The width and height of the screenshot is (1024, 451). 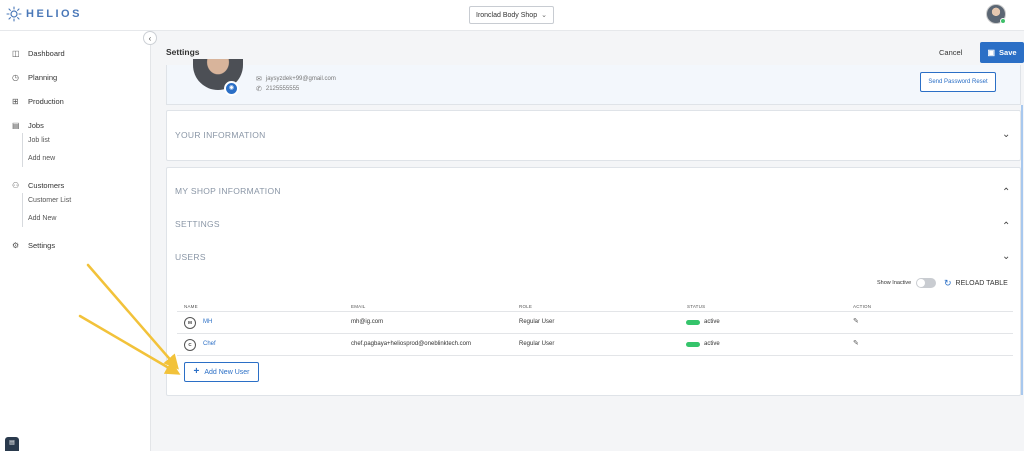 I want to click on clock-icon: ◷, so click(x=15, y=77).